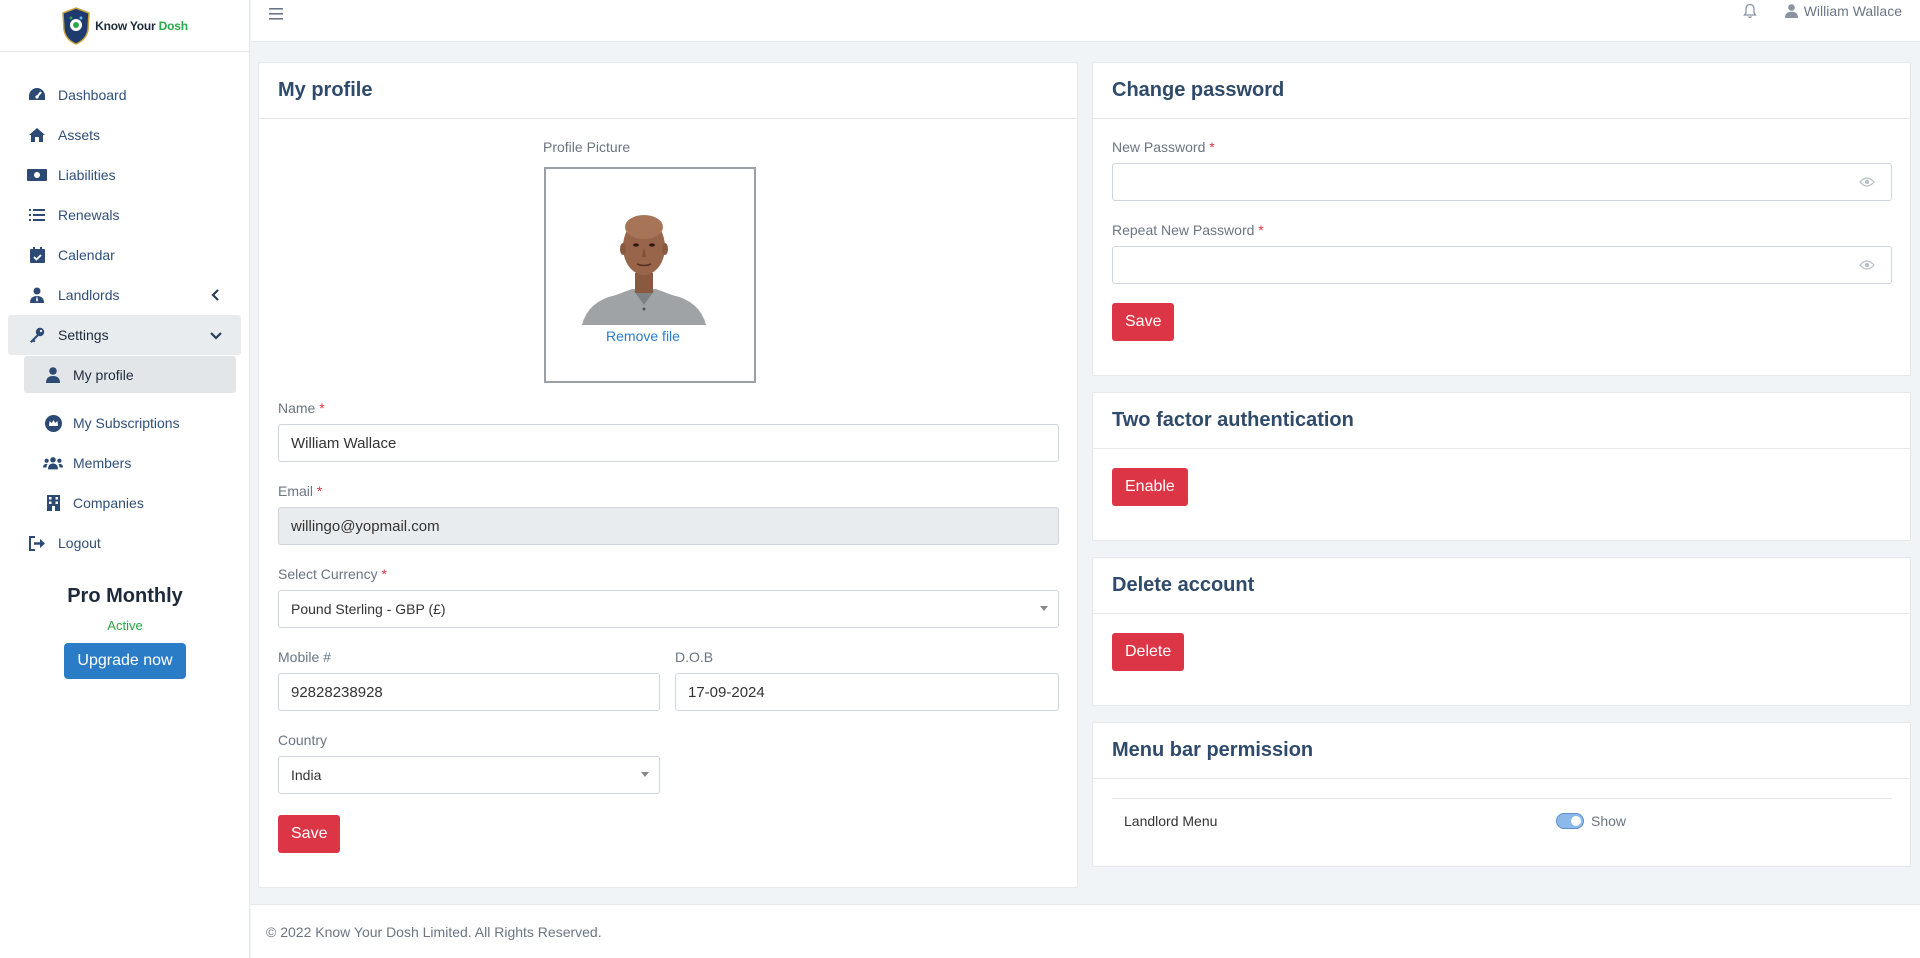  Describe the element at coordinates (303, 740) in the screenshot. I see `country-label: Country` at that location.